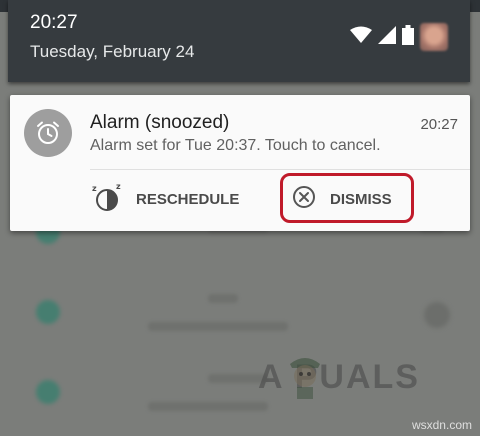 The image size is (480, 436). Describe the element at coordinates (339, 377) in the screenshot. I see `watermark: A PUALS` at that location.